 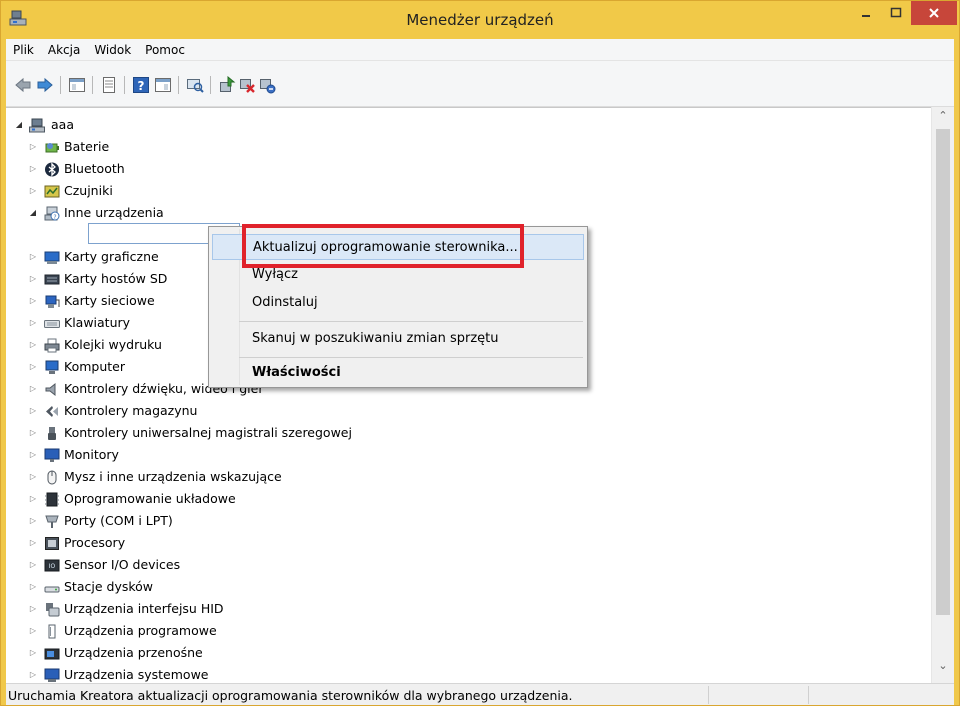 I want to click on tree-item-label: Urządzenia interfejsu HID, so click(x=144, y=608).